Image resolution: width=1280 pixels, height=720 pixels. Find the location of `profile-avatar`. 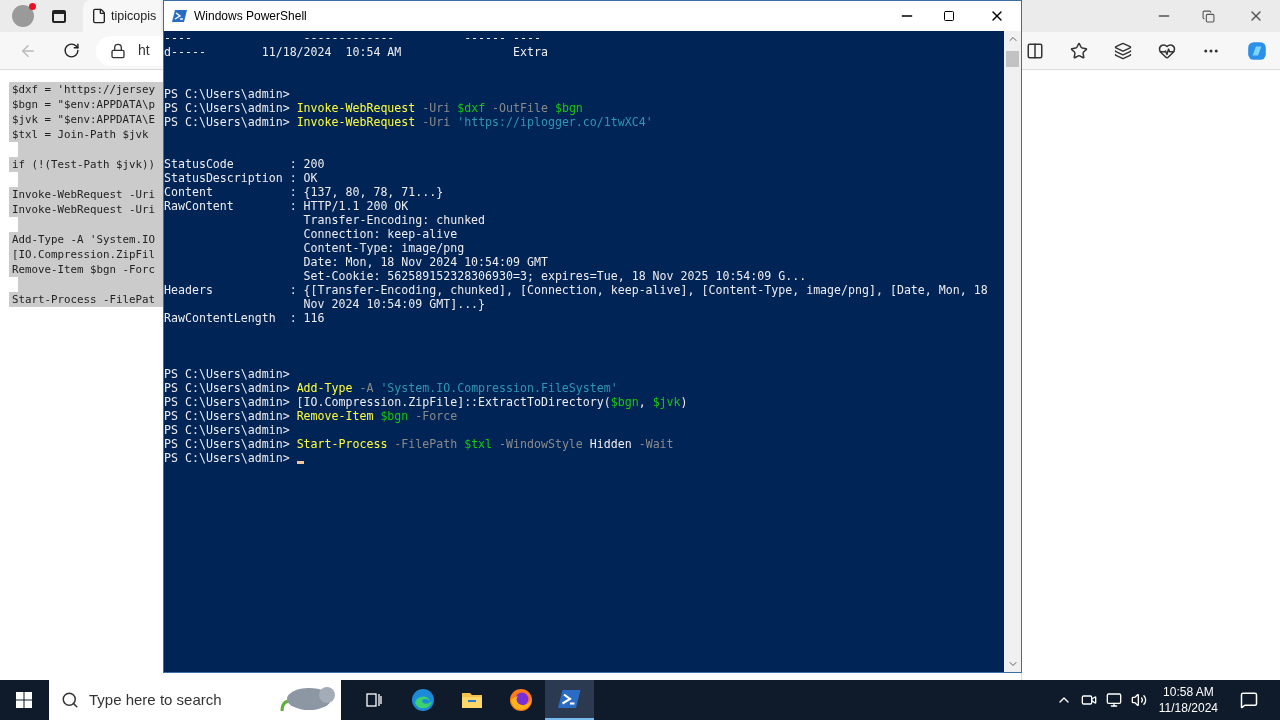

profile-avatar is located at coordinates (23, 16).